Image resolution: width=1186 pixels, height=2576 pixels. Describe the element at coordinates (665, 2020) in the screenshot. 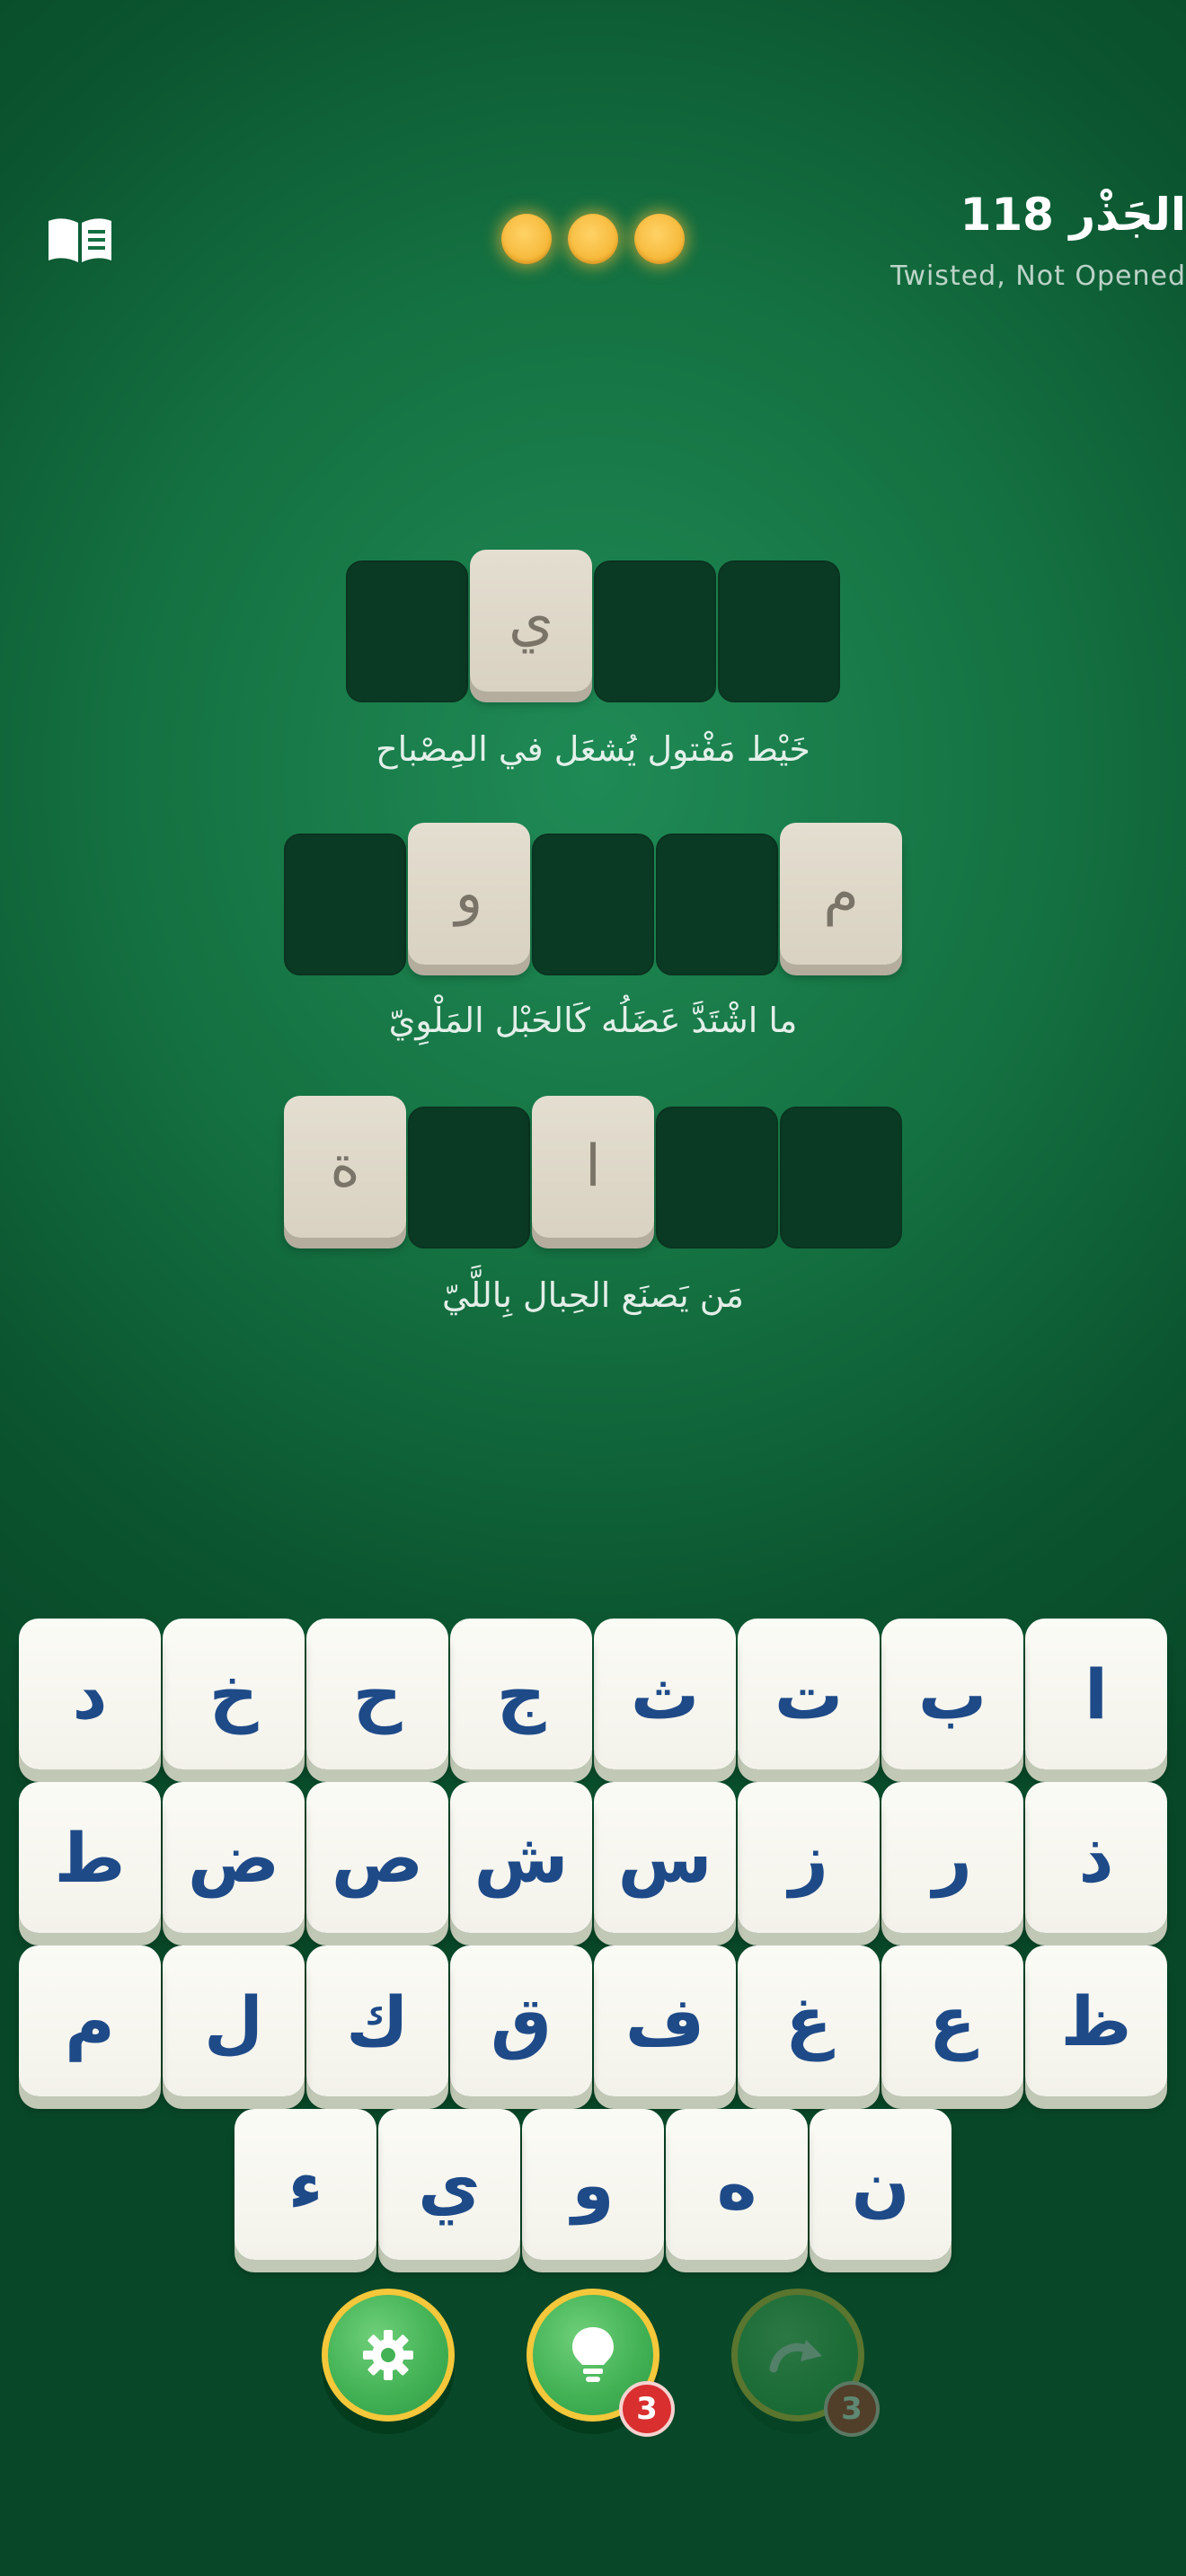

I see `key-fa: ف` at that location.